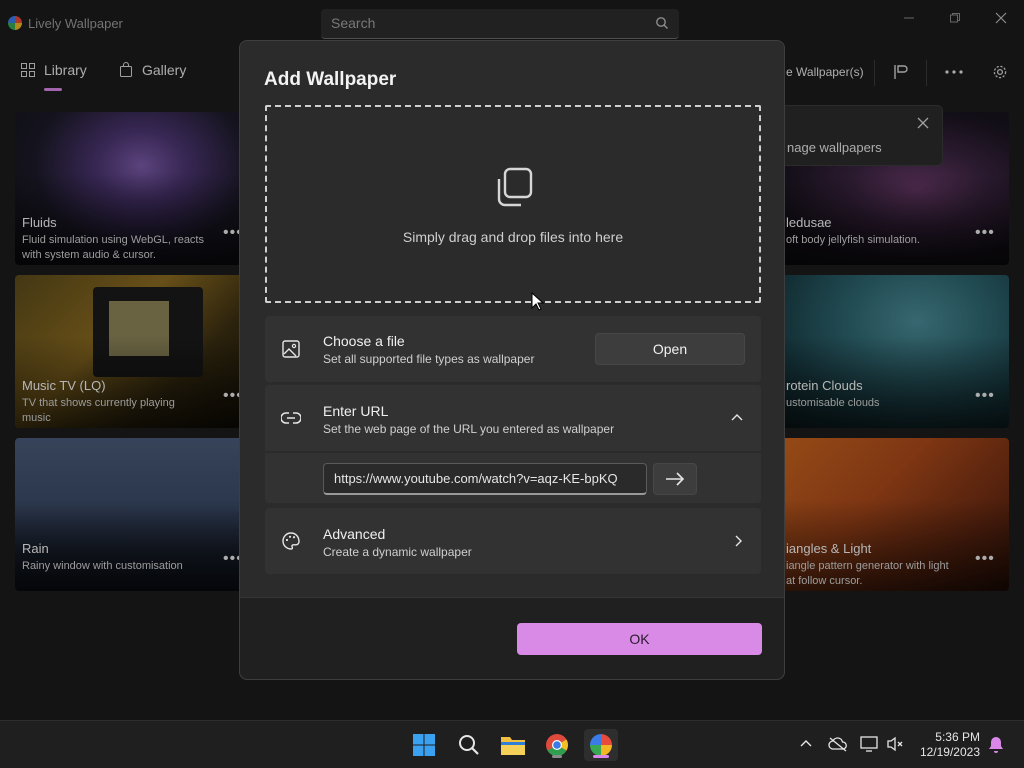 The height and width of the screenshot is (768, 1024). What do you see at coordinates (513, 541) in the screenshot?
I see `advanced-row: Advanced Create a dynamic wallpaper` at bounding box center [513, 541].